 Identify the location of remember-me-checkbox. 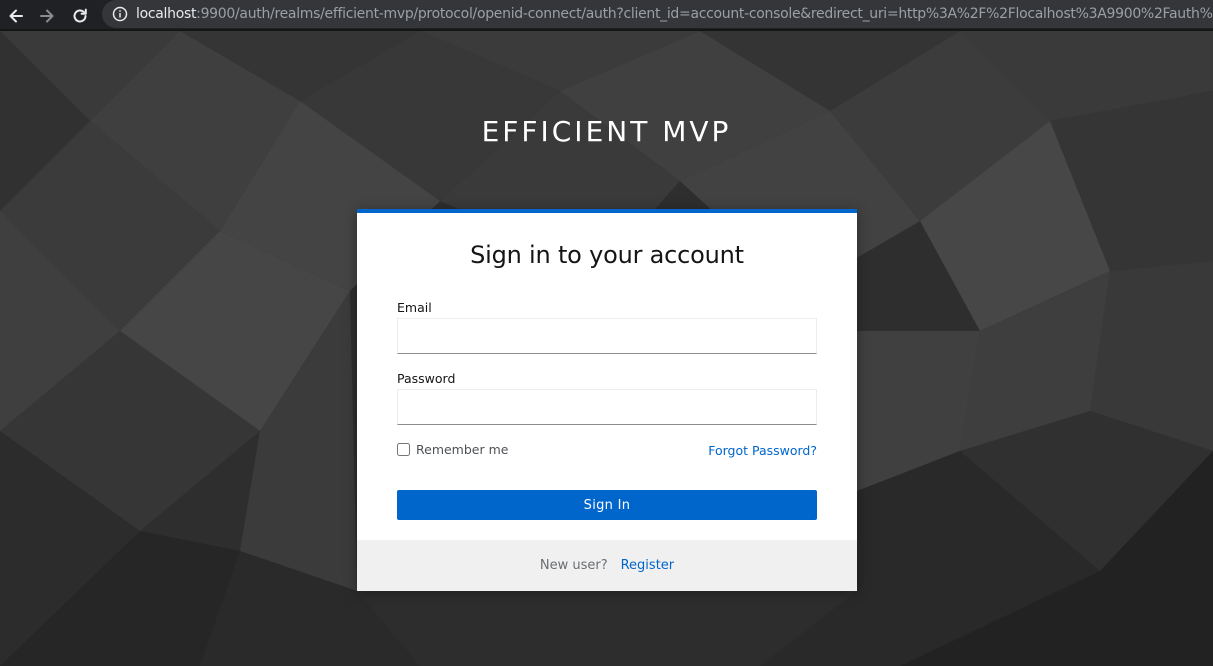
(403, 449).